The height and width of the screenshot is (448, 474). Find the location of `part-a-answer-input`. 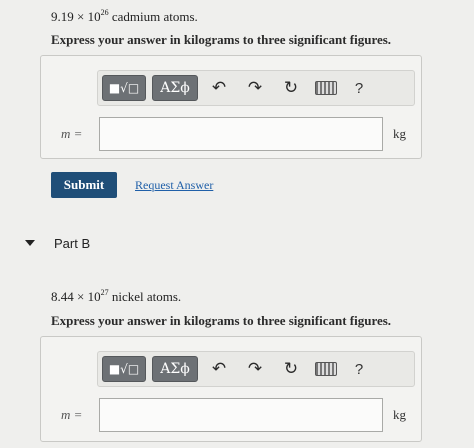

part-a-answer-input is located at coordinates (241, 134).